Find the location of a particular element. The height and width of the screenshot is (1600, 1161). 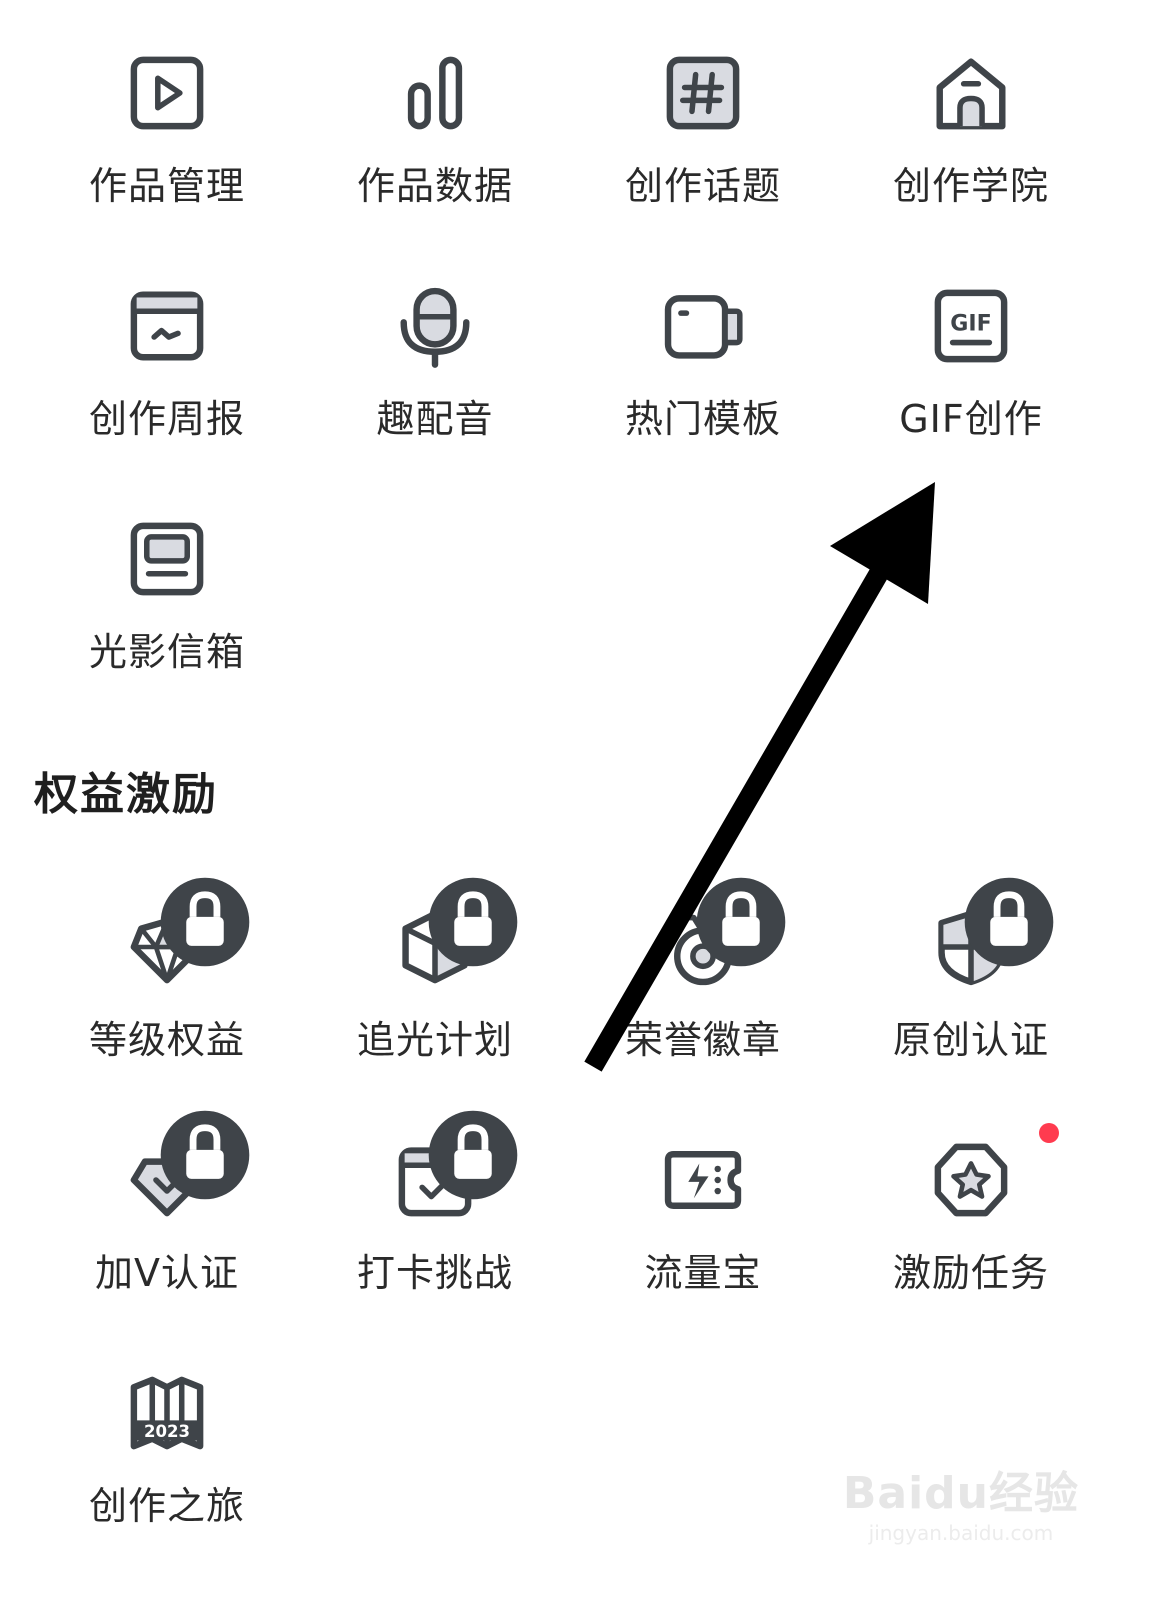

tool-item-academy: 创作学院 is located at coordinates (971, 110).